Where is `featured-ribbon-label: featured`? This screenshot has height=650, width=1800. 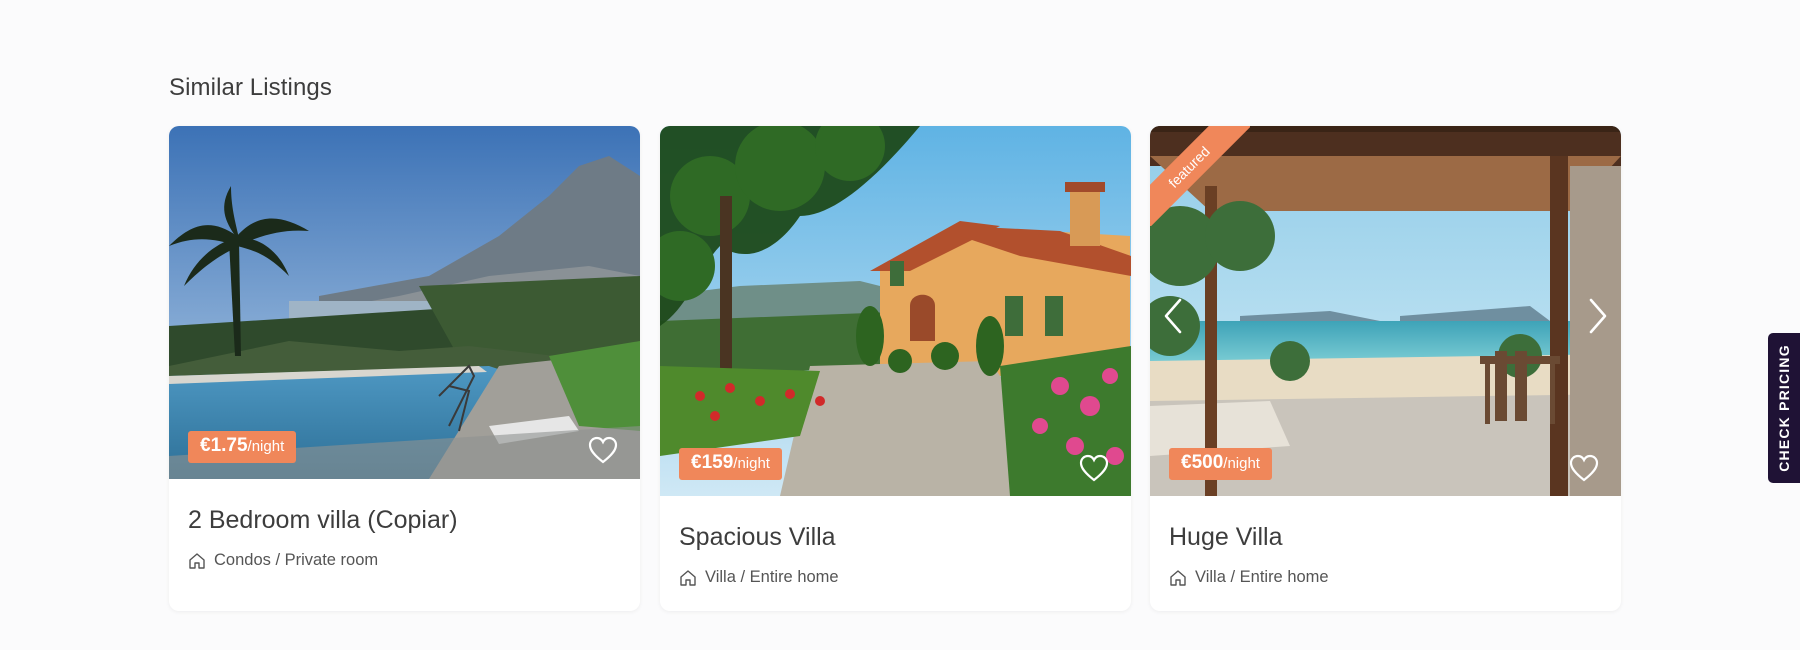 featured-ribbon-label: featured is located at coordinates (1200, 176).